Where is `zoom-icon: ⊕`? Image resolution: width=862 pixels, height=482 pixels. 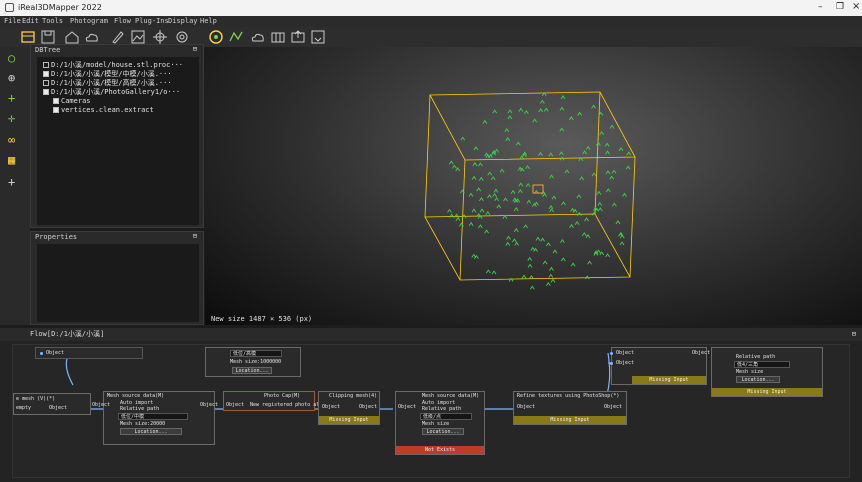 zoom-icon: ⊕ is located at coordinates (11, 78).